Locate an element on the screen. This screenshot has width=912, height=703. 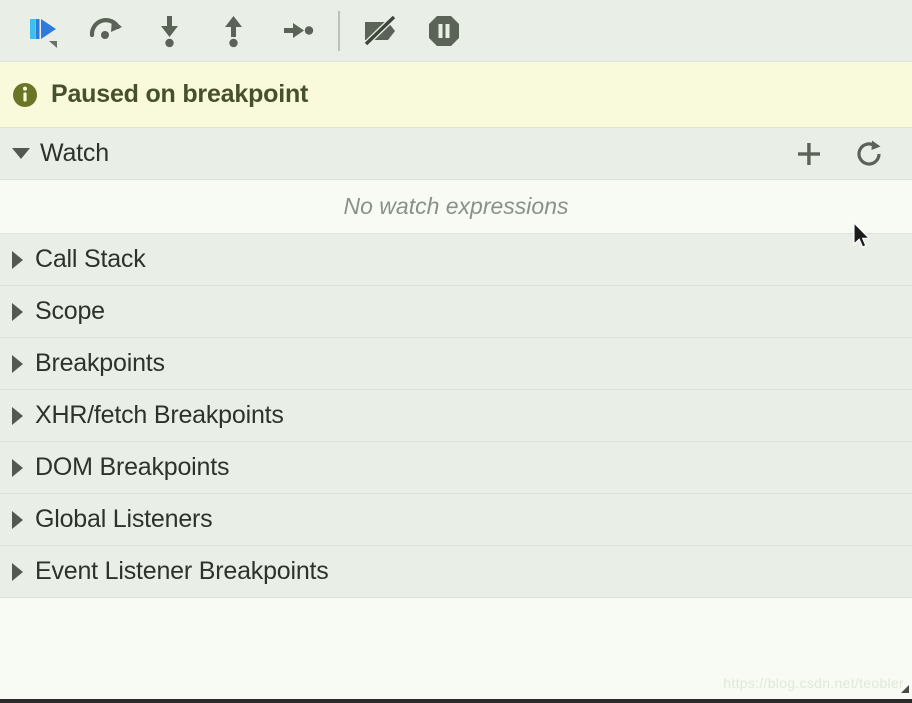
deactivate-breakpoints-button is located at coordinates (380, 31).